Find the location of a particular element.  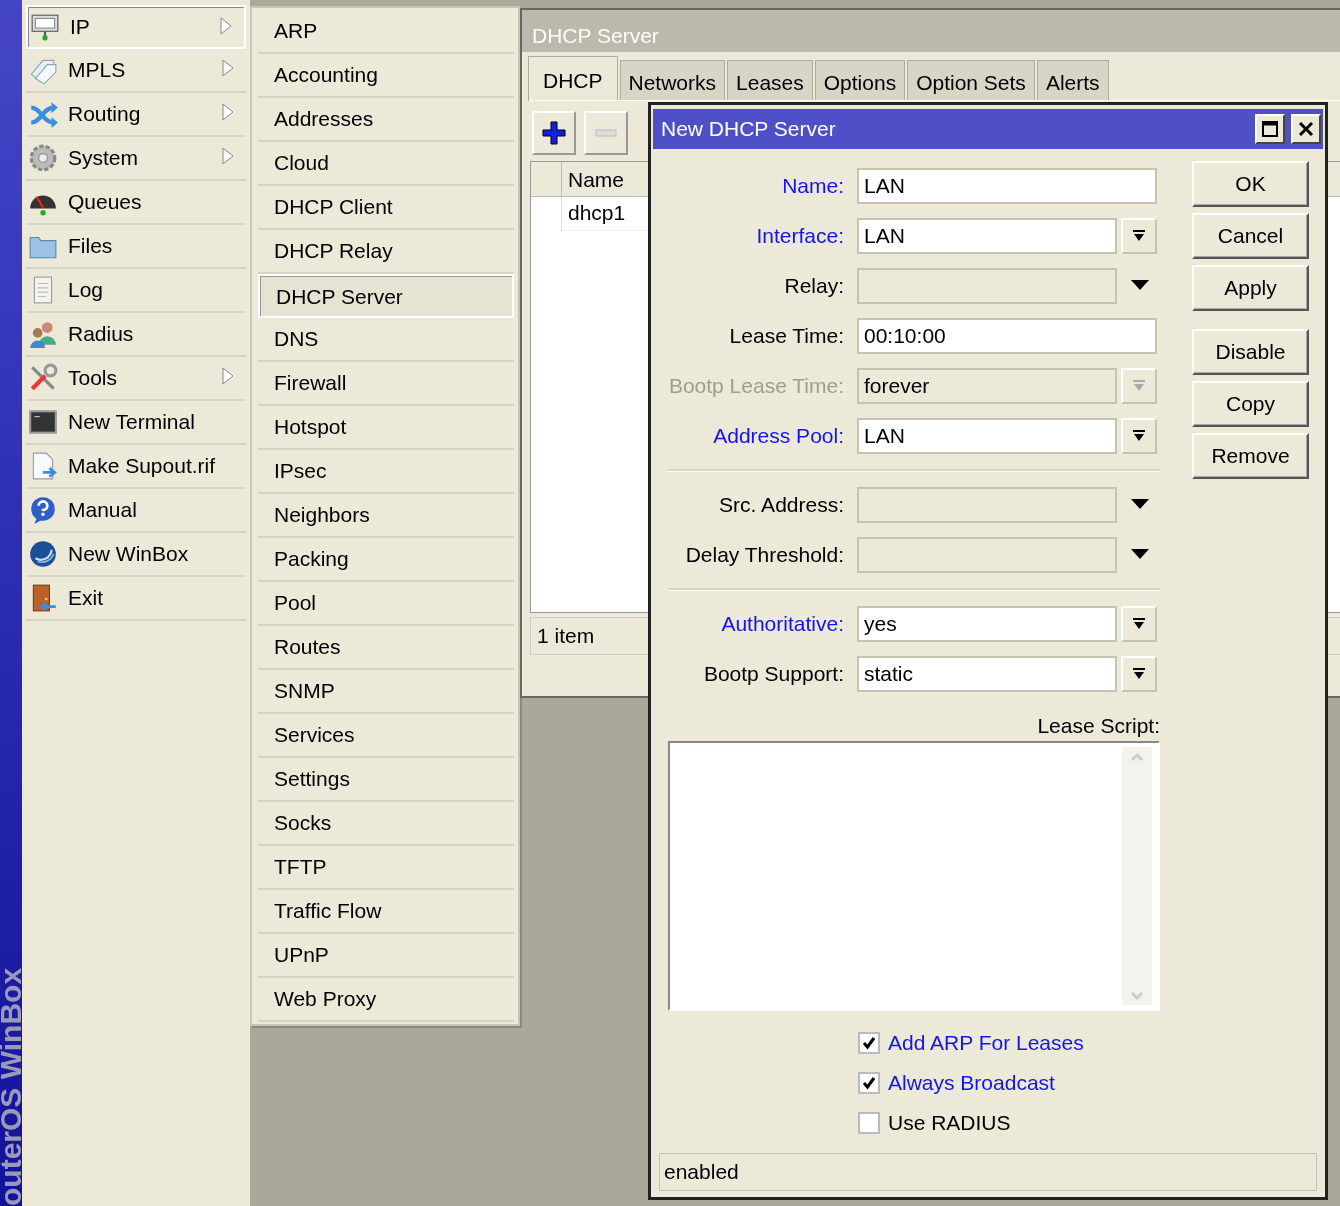

submenu-item: Packing is located at coordinates (386, 560).